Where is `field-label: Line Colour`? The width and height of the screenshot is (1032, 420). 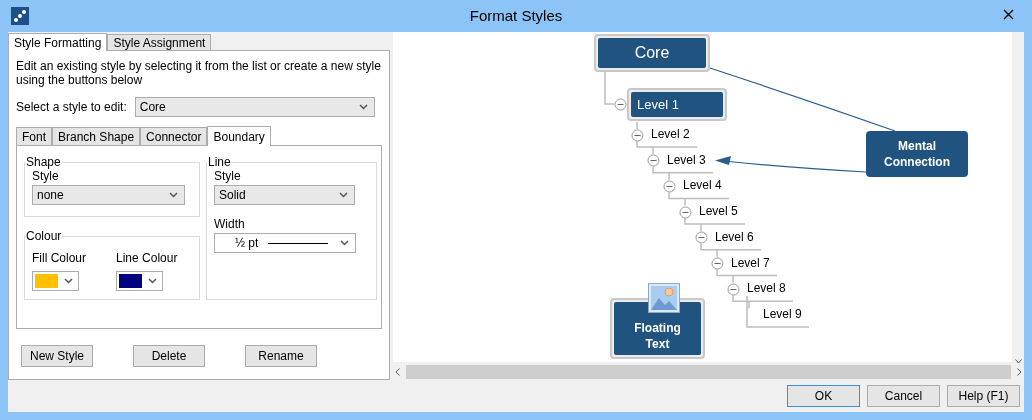 field-label: Line Colour is located at coordinates (147, 258).